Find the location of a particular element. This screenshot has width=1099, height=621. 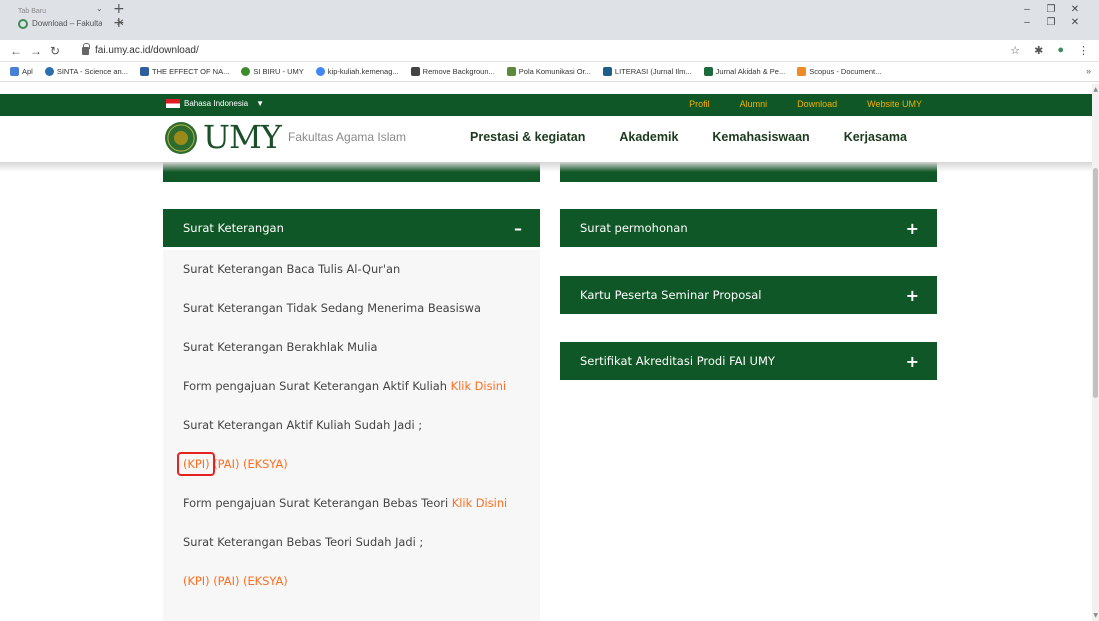

topbar-link-website-umy: Website UMY is located at coordinates (894, 104).